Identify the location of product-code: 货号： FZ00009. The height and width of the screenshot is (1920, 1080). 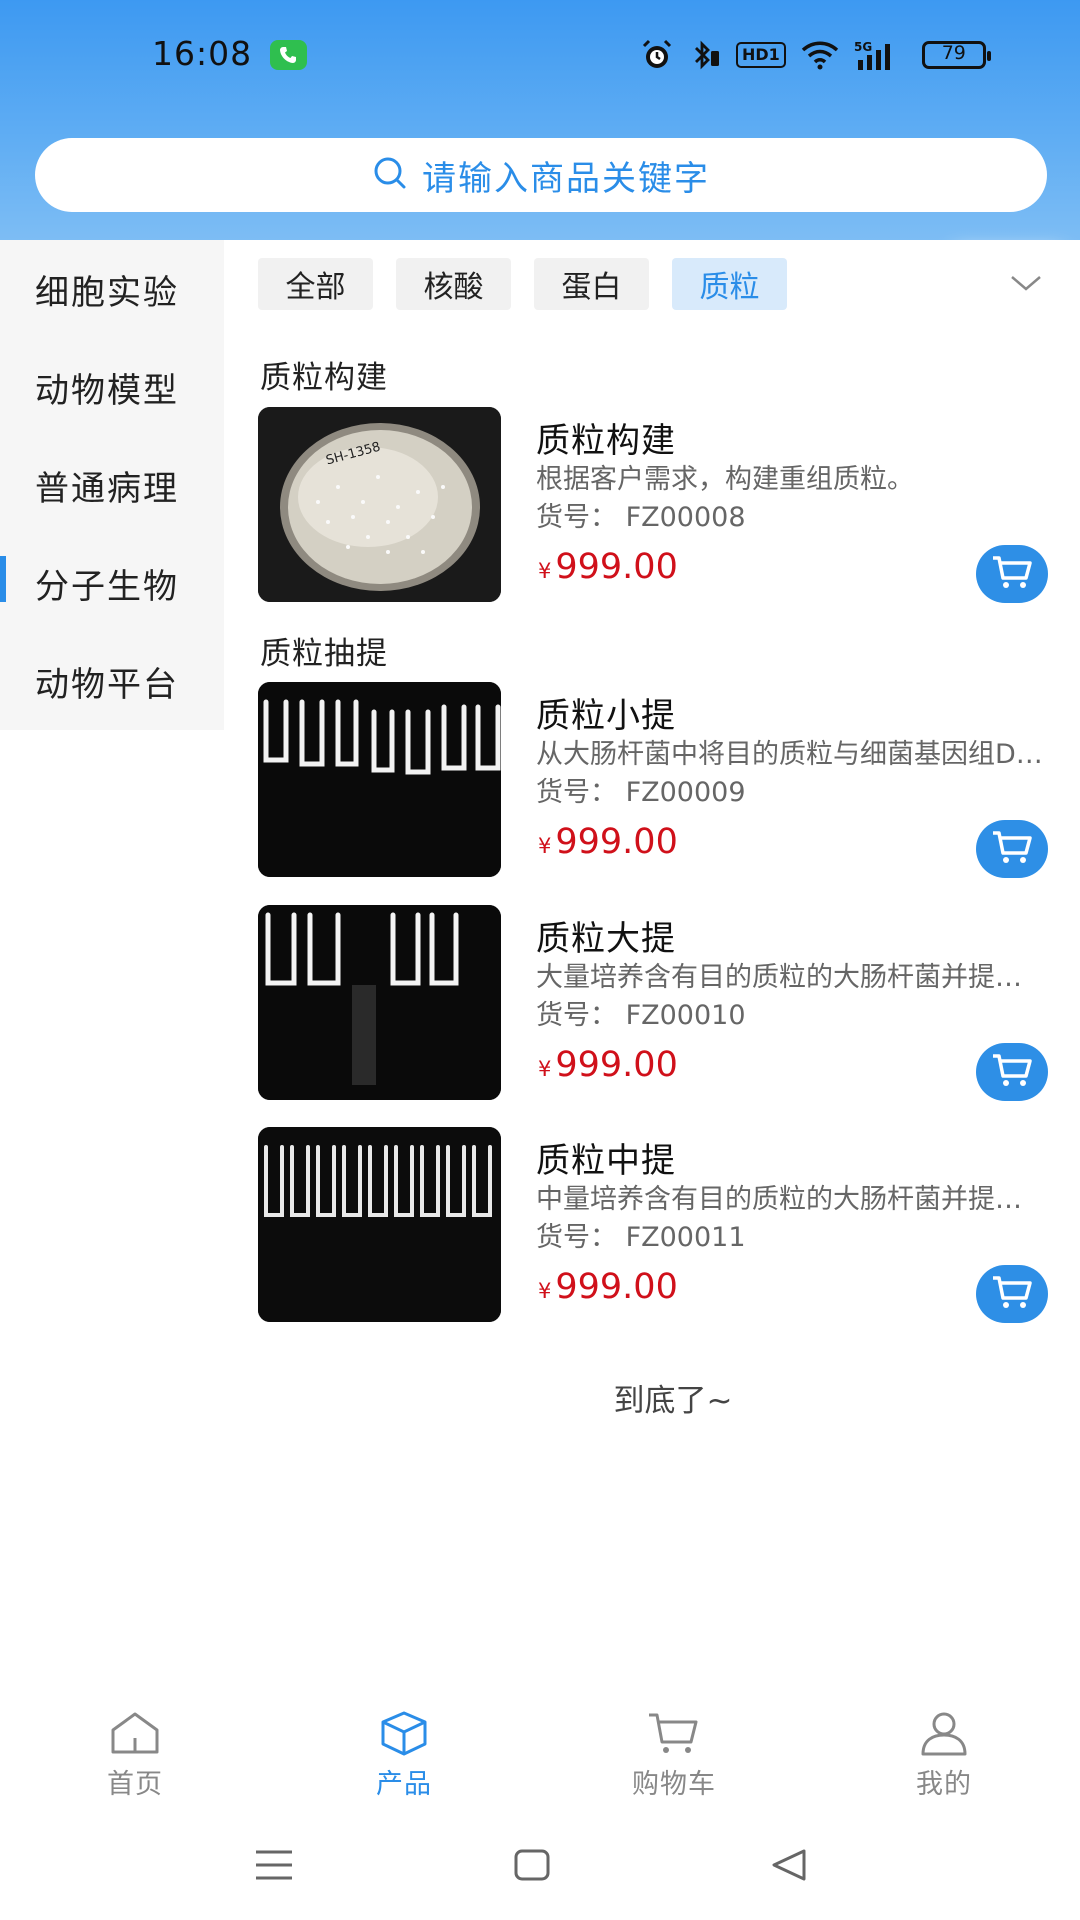
(641, 792).